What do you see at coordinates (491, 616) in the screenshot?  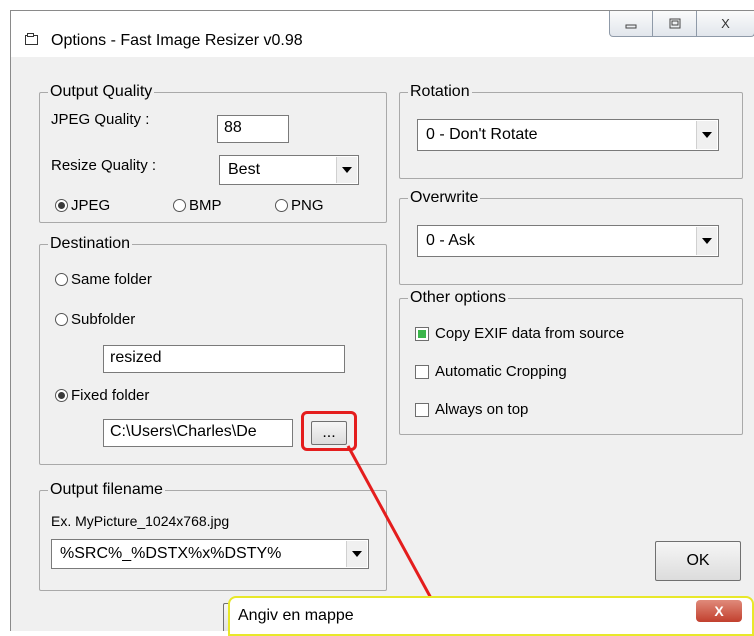 I see `folder-picker-dialog: Angiv en mappe X` at bounding box center [491, 616].